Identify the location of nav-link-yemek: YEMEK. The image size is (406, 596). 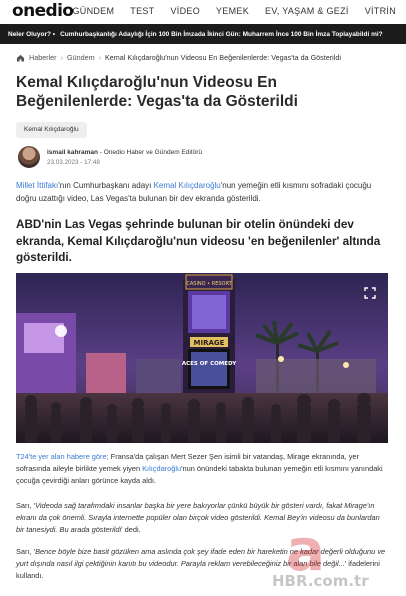
(232, 11).